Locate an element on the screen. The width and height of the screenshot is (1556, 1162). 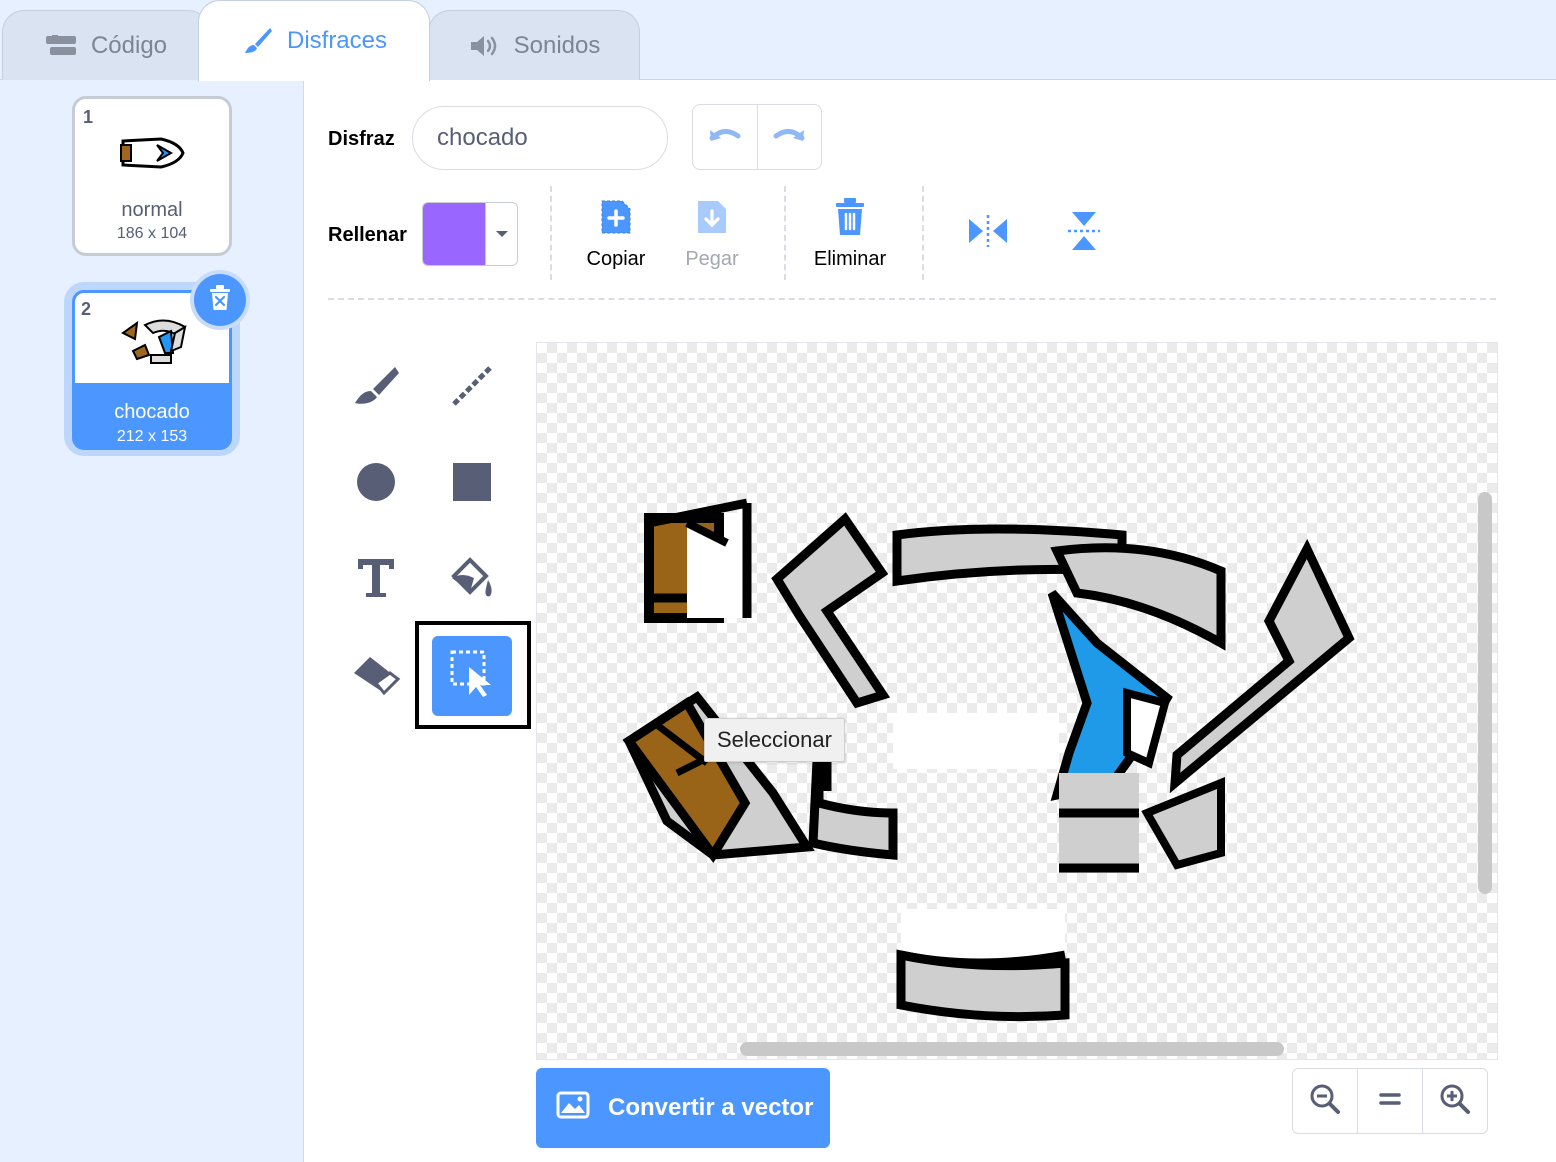
paste-label: Pegar is located at coordinates (712, 259).